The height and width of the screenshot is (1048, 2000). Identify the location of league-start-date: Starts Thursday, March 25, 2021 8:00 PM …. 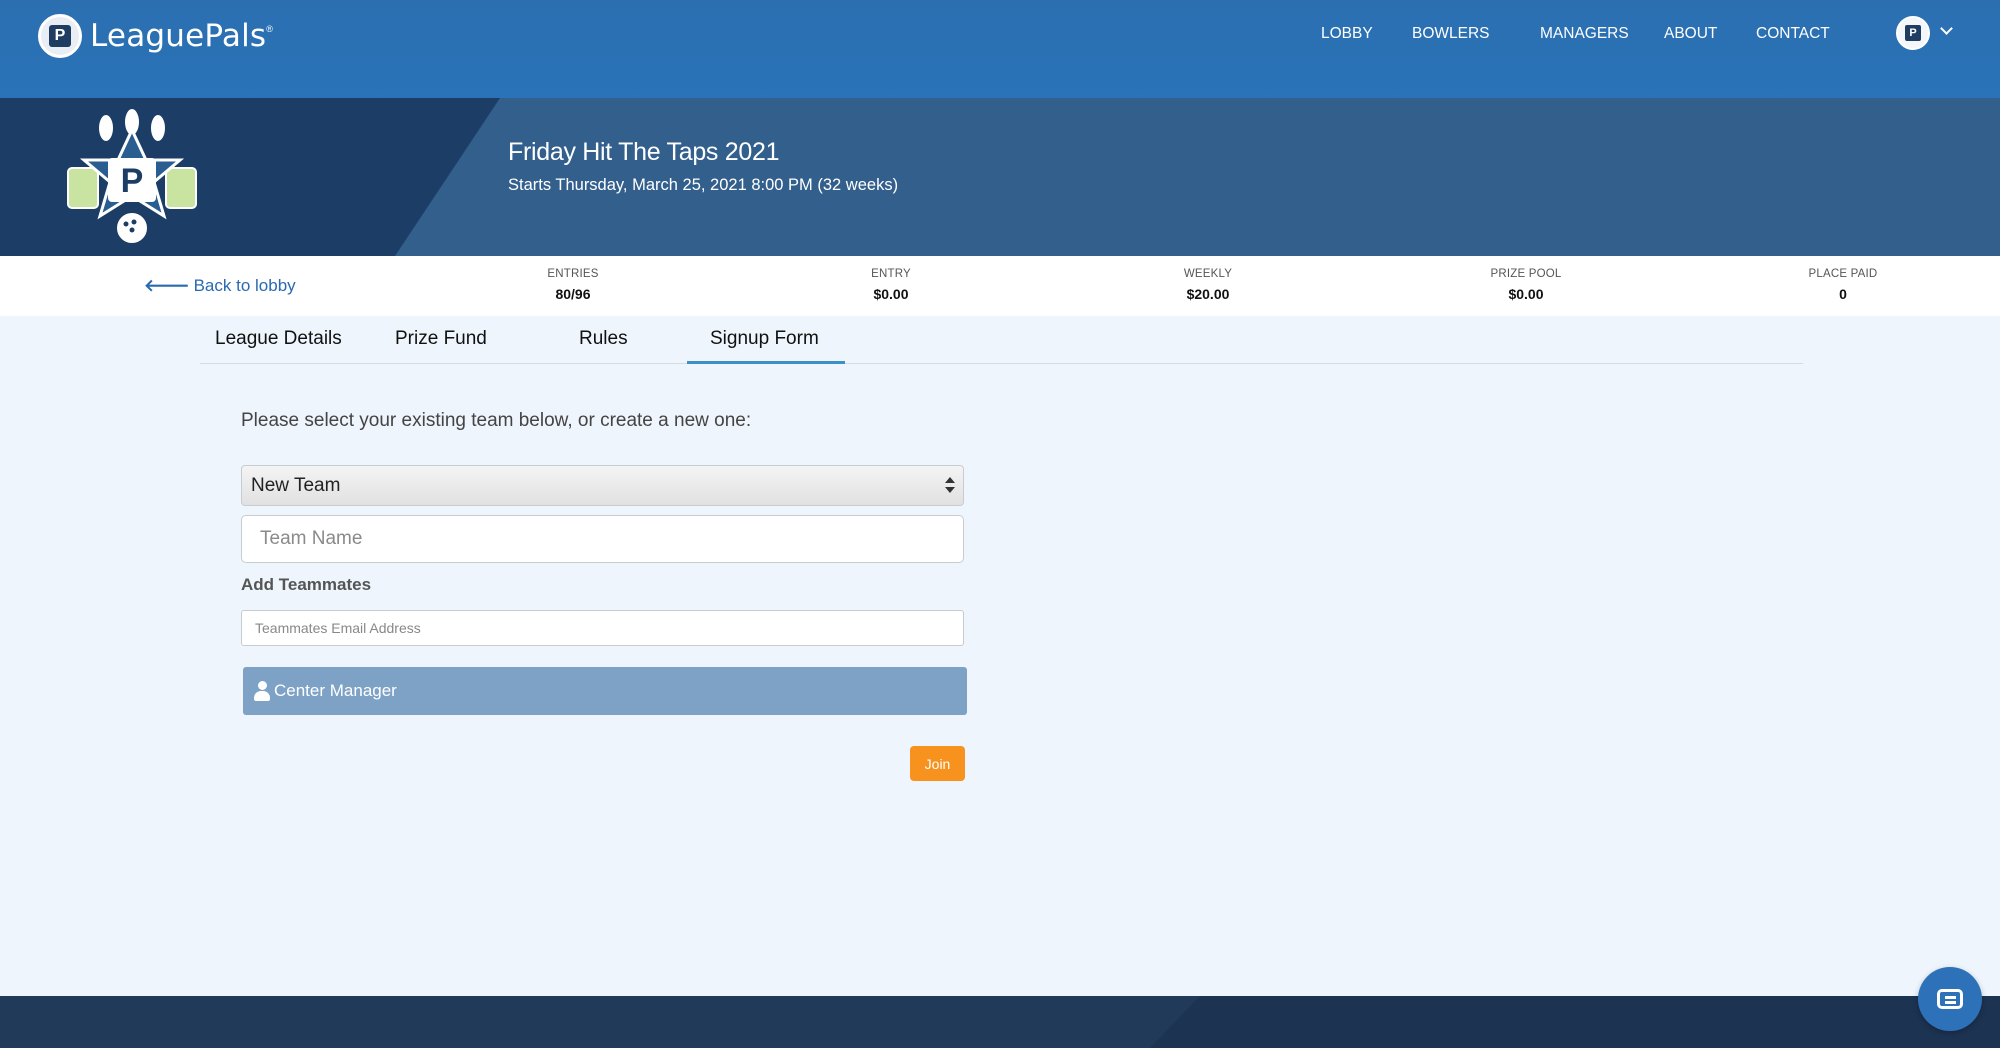
(703, 185).